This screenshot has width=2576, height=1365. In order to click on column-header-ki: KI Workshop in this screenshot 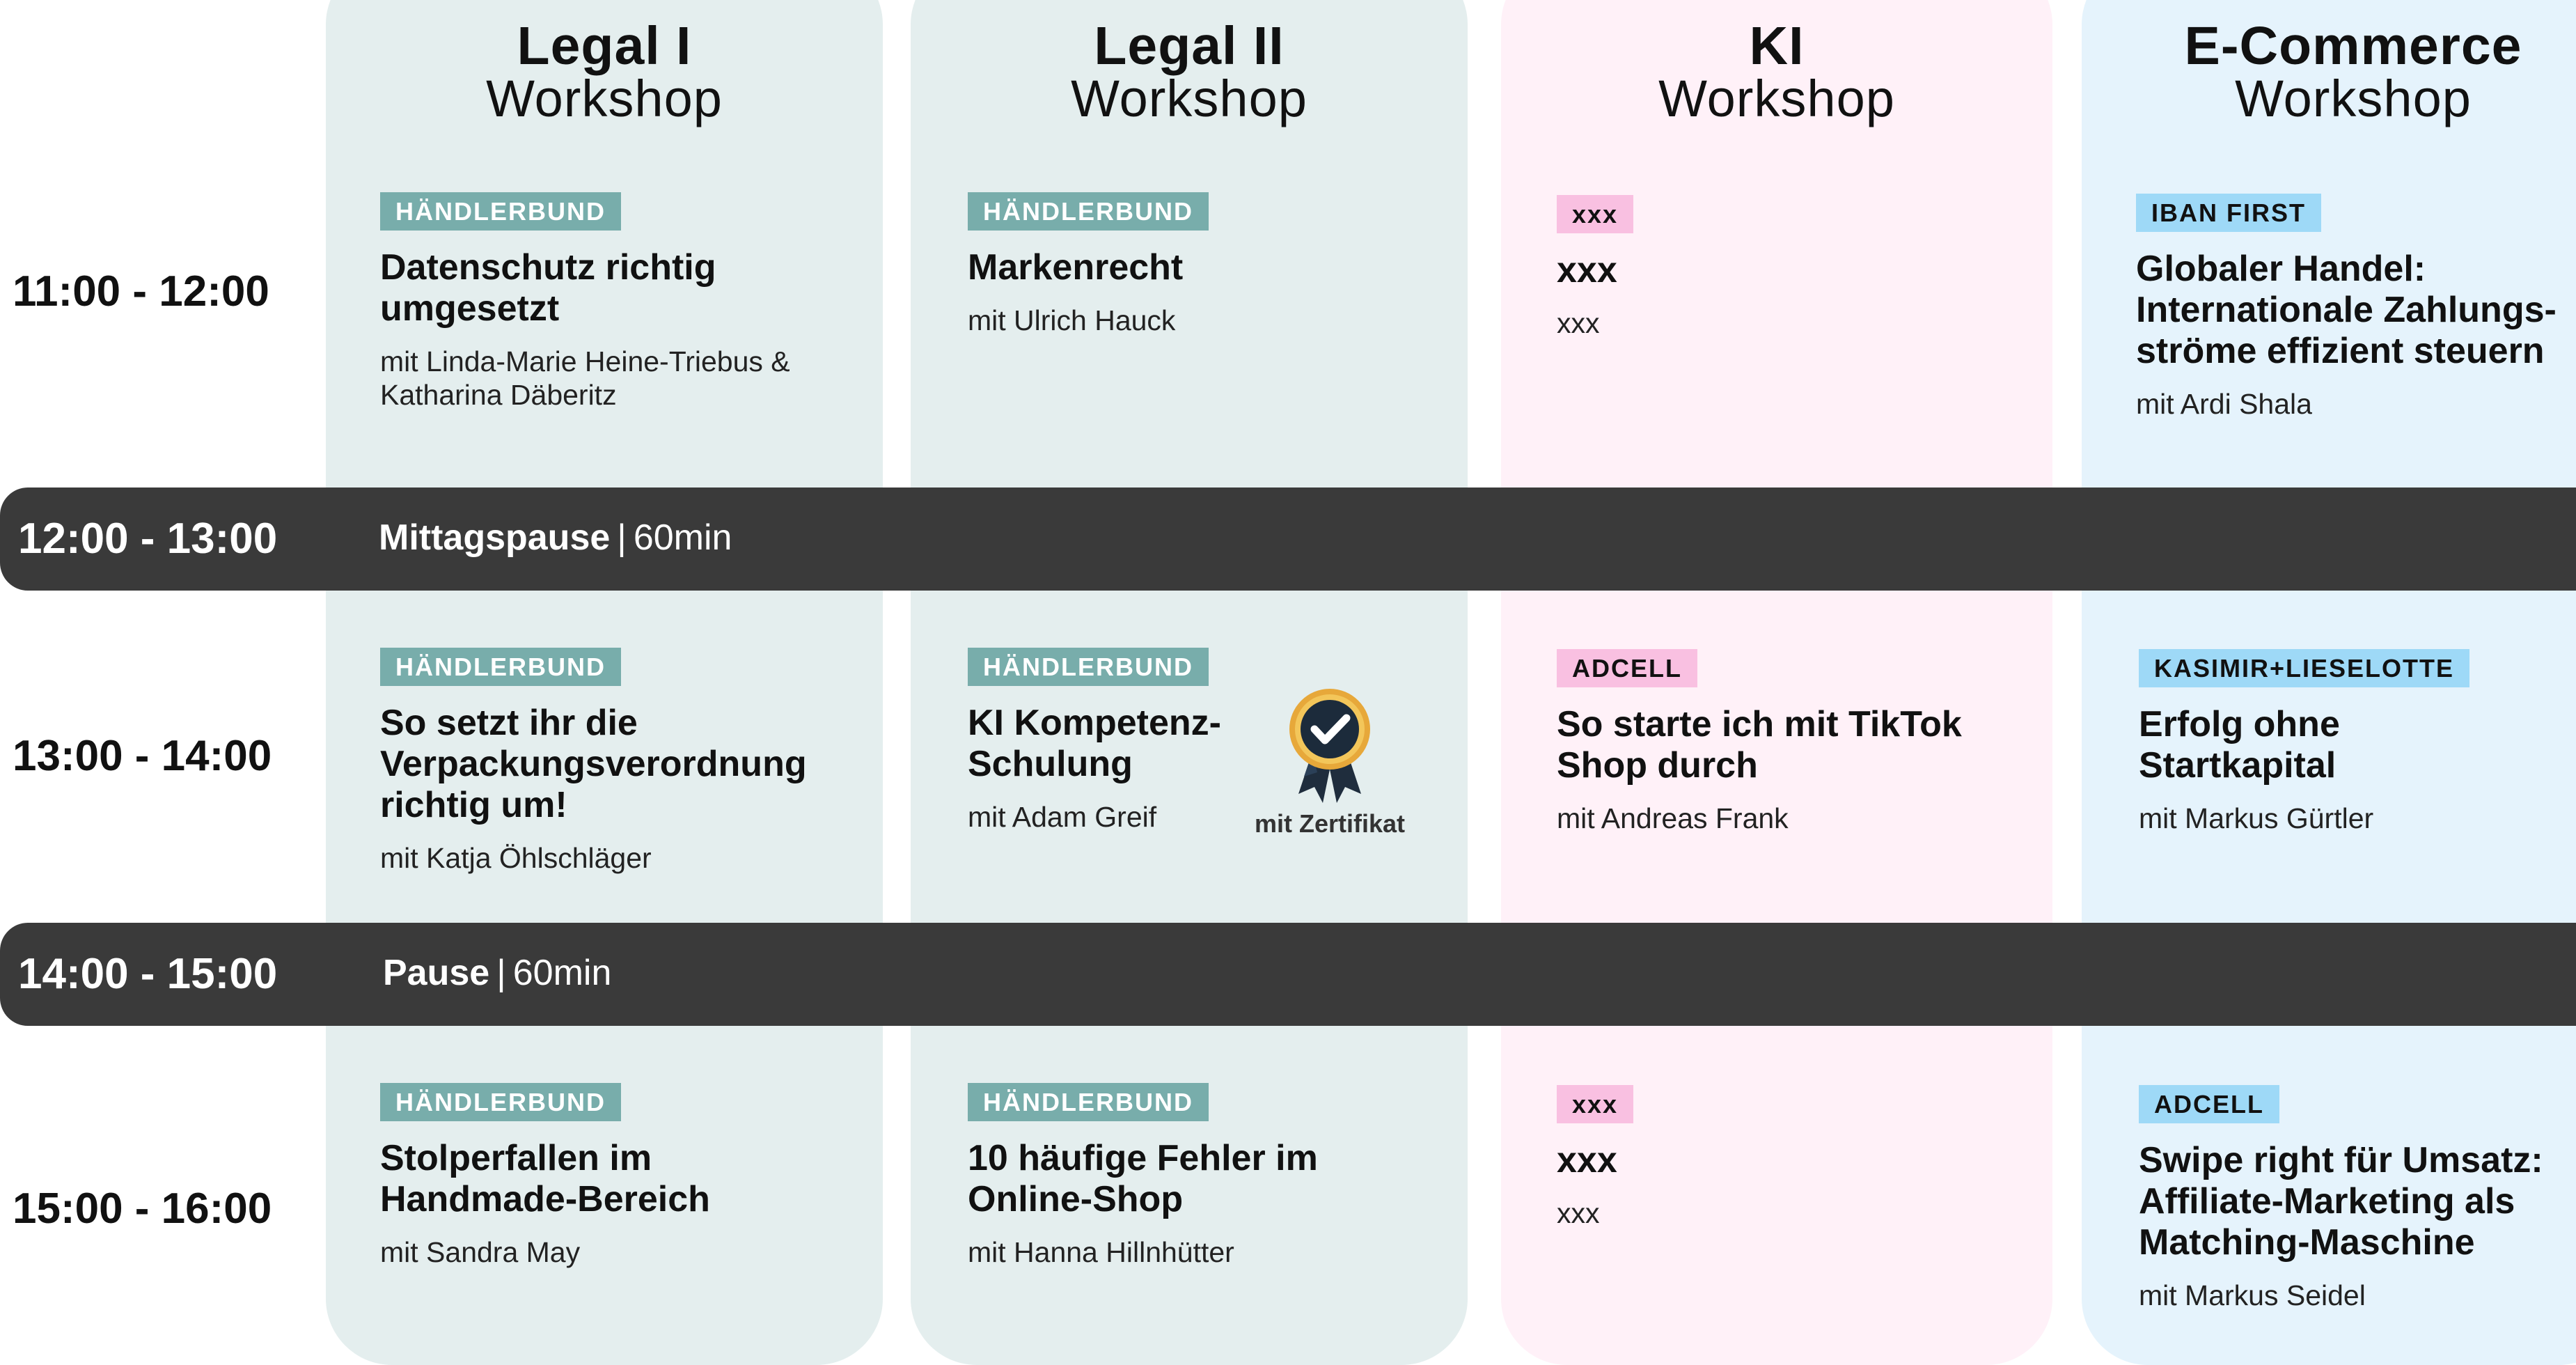, I will do `click(1776, 72)`.